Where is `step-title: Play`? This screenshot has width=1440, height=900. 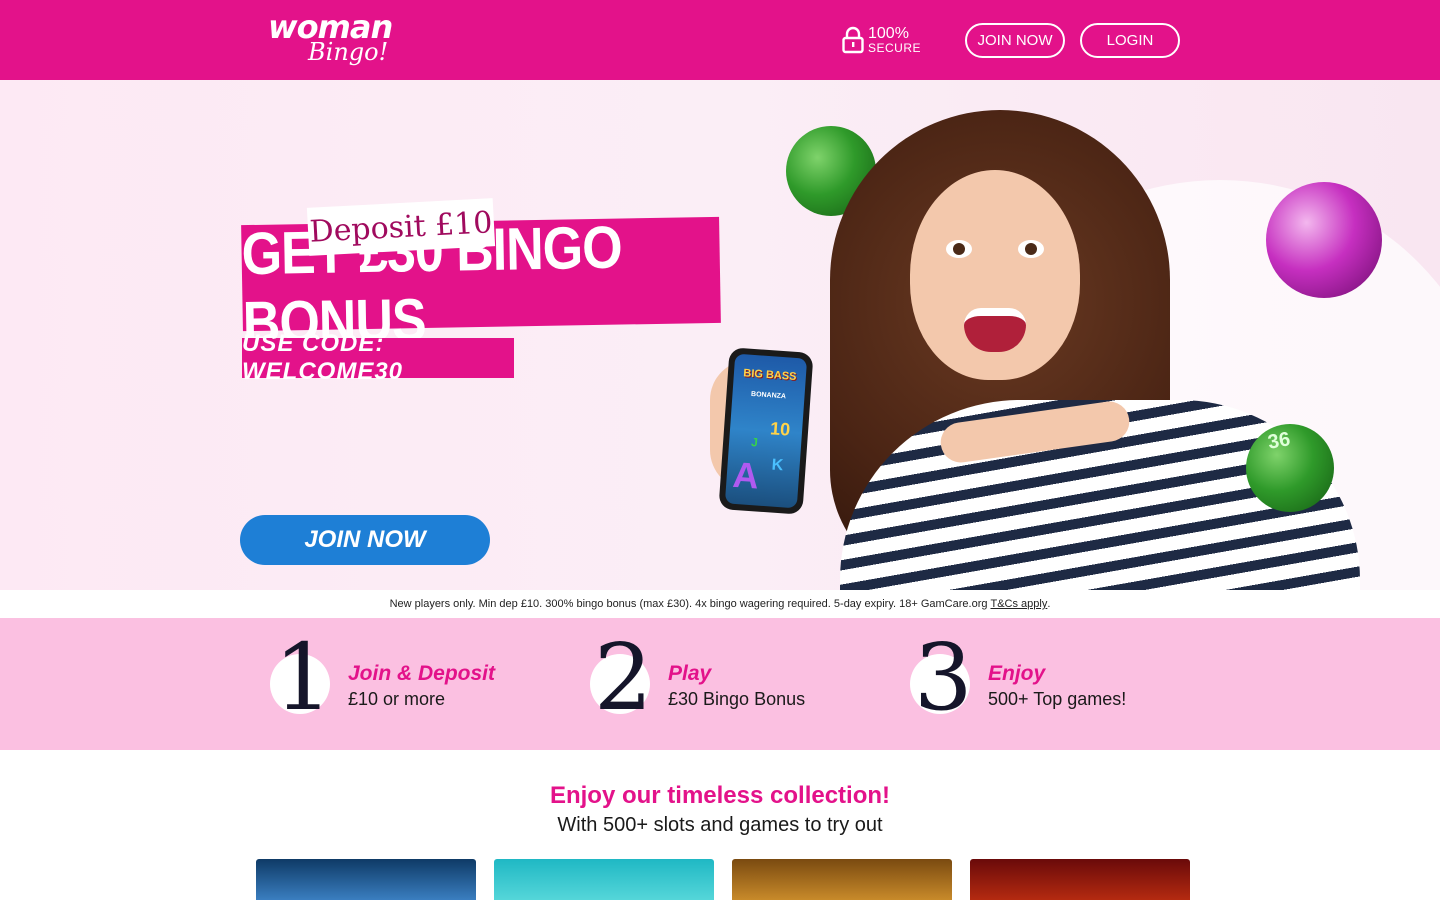 step-title: Play is located at coordinates (690, 673).